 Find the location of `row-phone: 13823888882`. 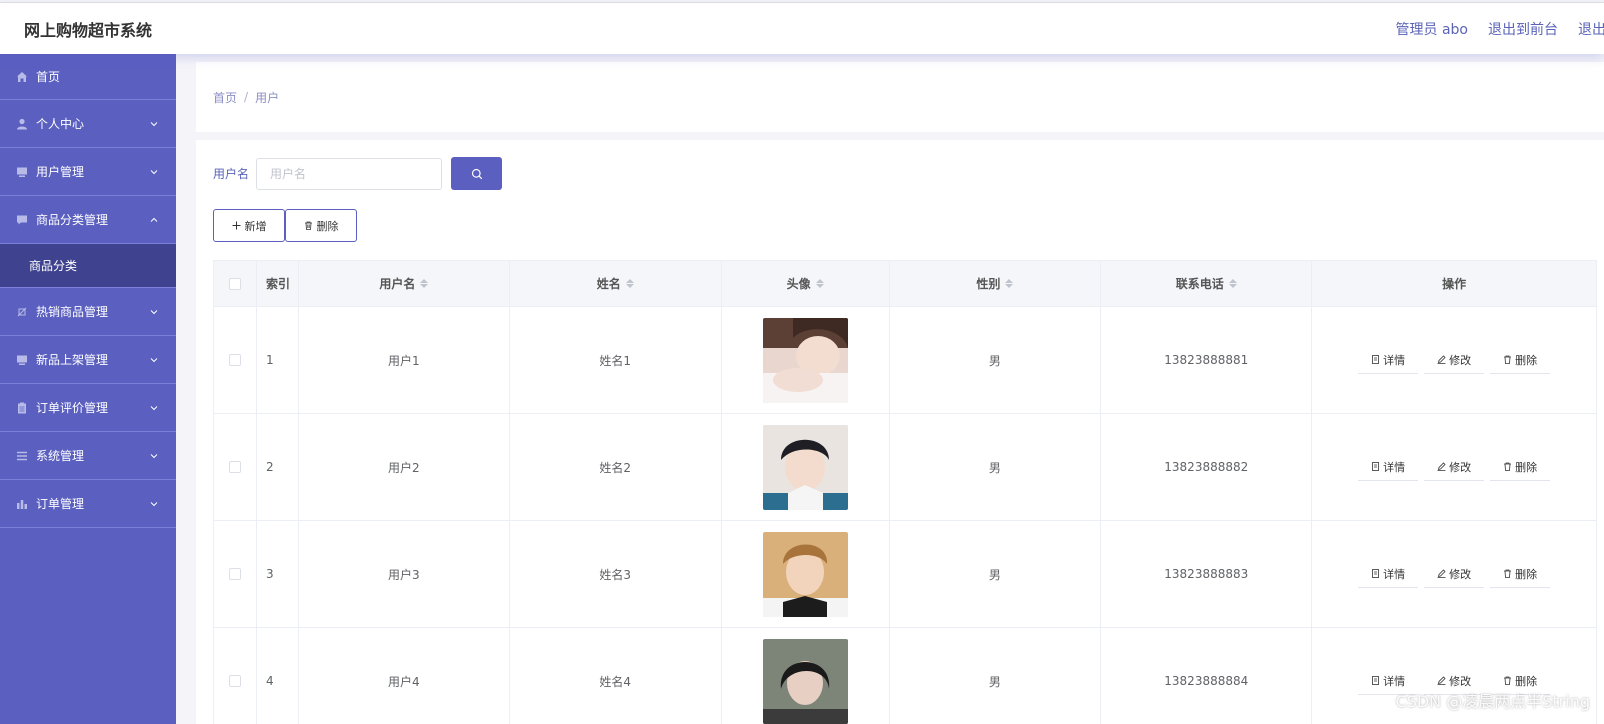

row-phone: 13823888882 is located at coordinates (1207, 467).